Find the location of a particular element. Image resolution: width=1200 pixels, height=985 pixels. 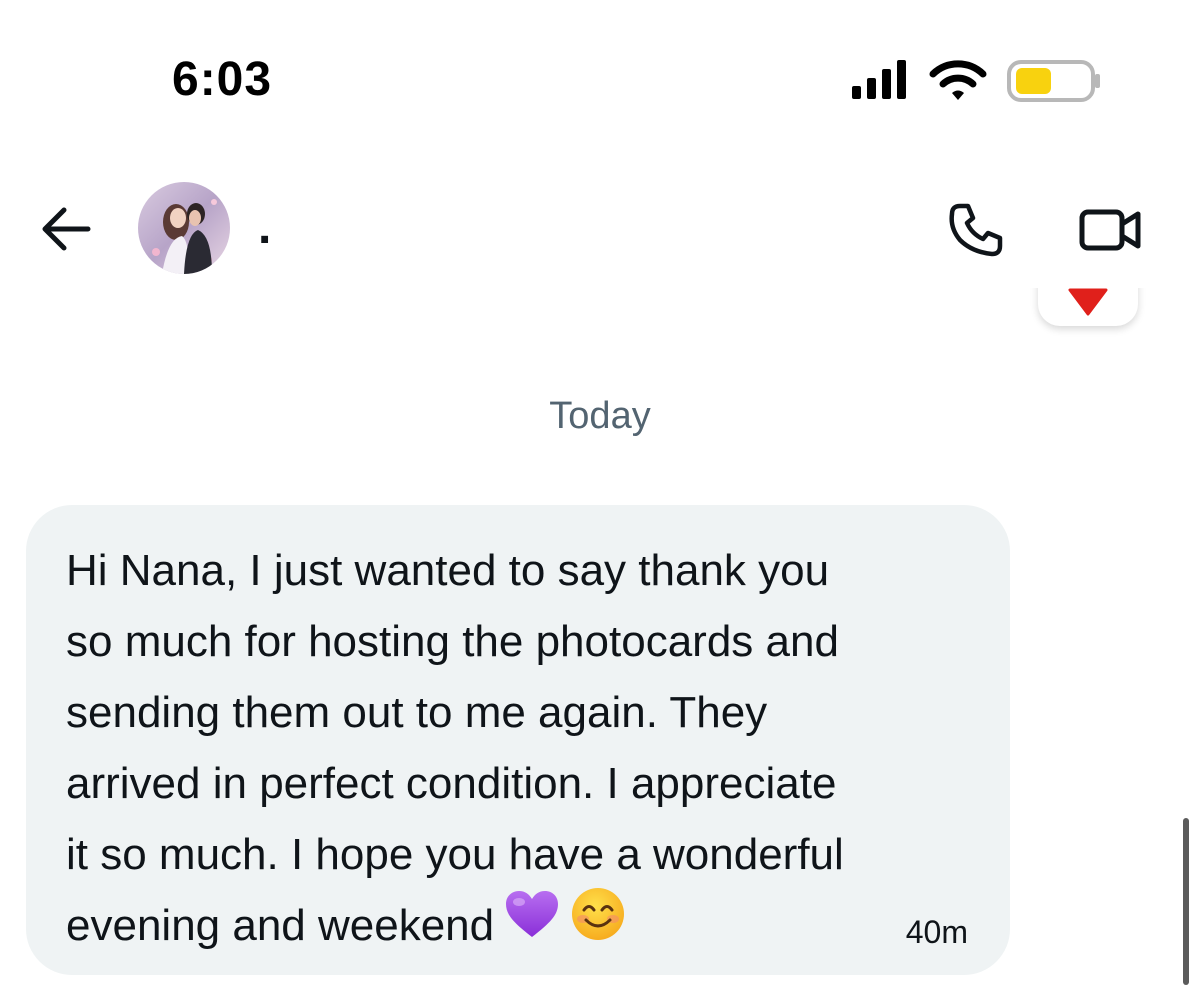

status-icons is located at coordinates (975, 81).